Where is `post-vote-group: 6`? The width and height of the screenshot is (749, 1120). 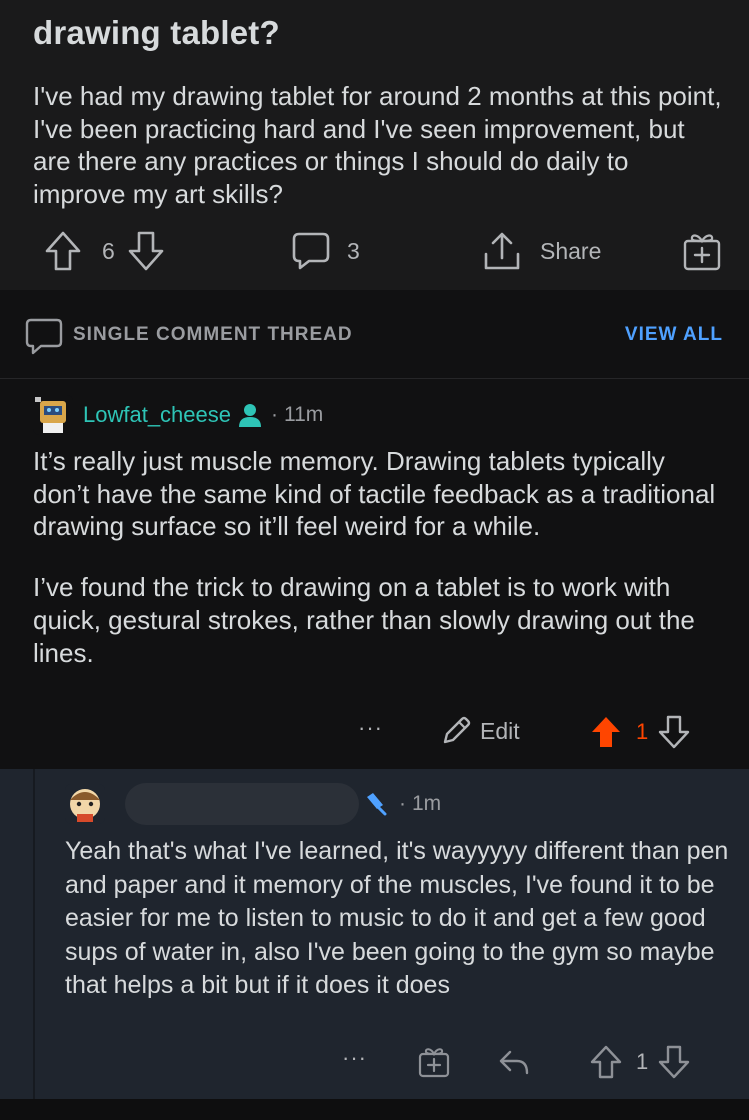
post-vote-group: 6 is located at coordinates (104, 251).